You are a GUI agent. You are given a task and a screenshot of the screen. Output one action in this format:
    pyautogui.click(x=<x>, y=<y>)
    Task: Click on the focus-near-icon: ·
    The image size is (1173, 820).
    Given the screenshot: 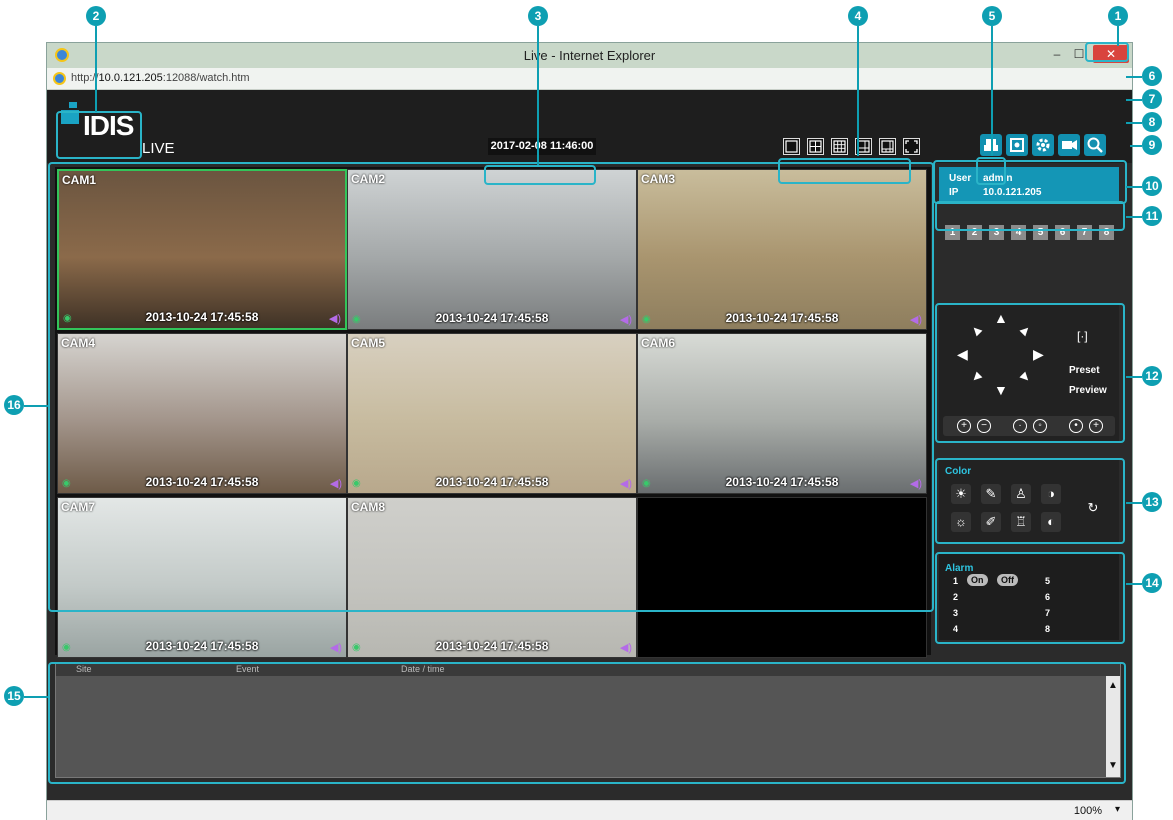 What is the action you would take?
    pyautogui.click(x=1020, y=426)
    